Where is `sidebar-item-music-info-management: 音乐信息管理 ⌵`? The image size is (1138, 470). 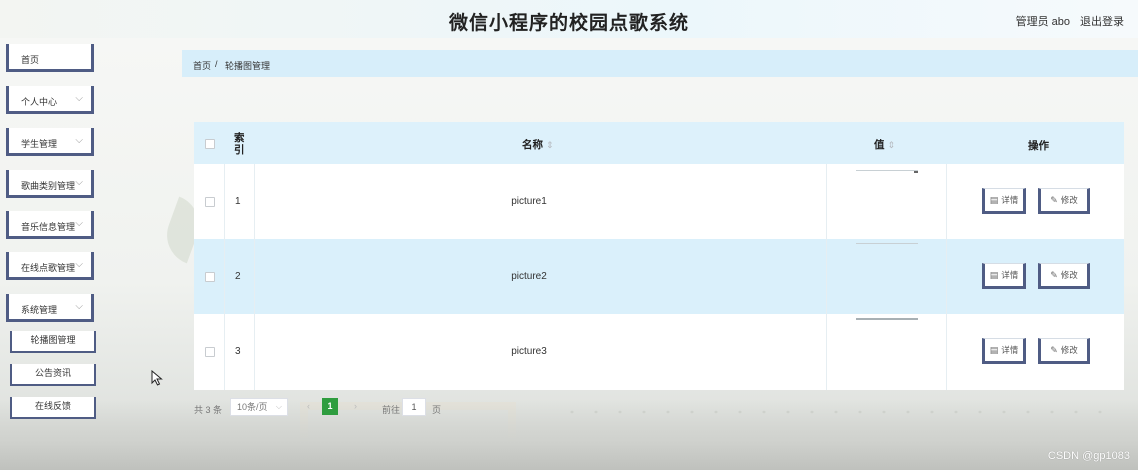
sidebar-item-music-info-management: 音乐信息管理 ⌵ is located at coordinates (50, 225).